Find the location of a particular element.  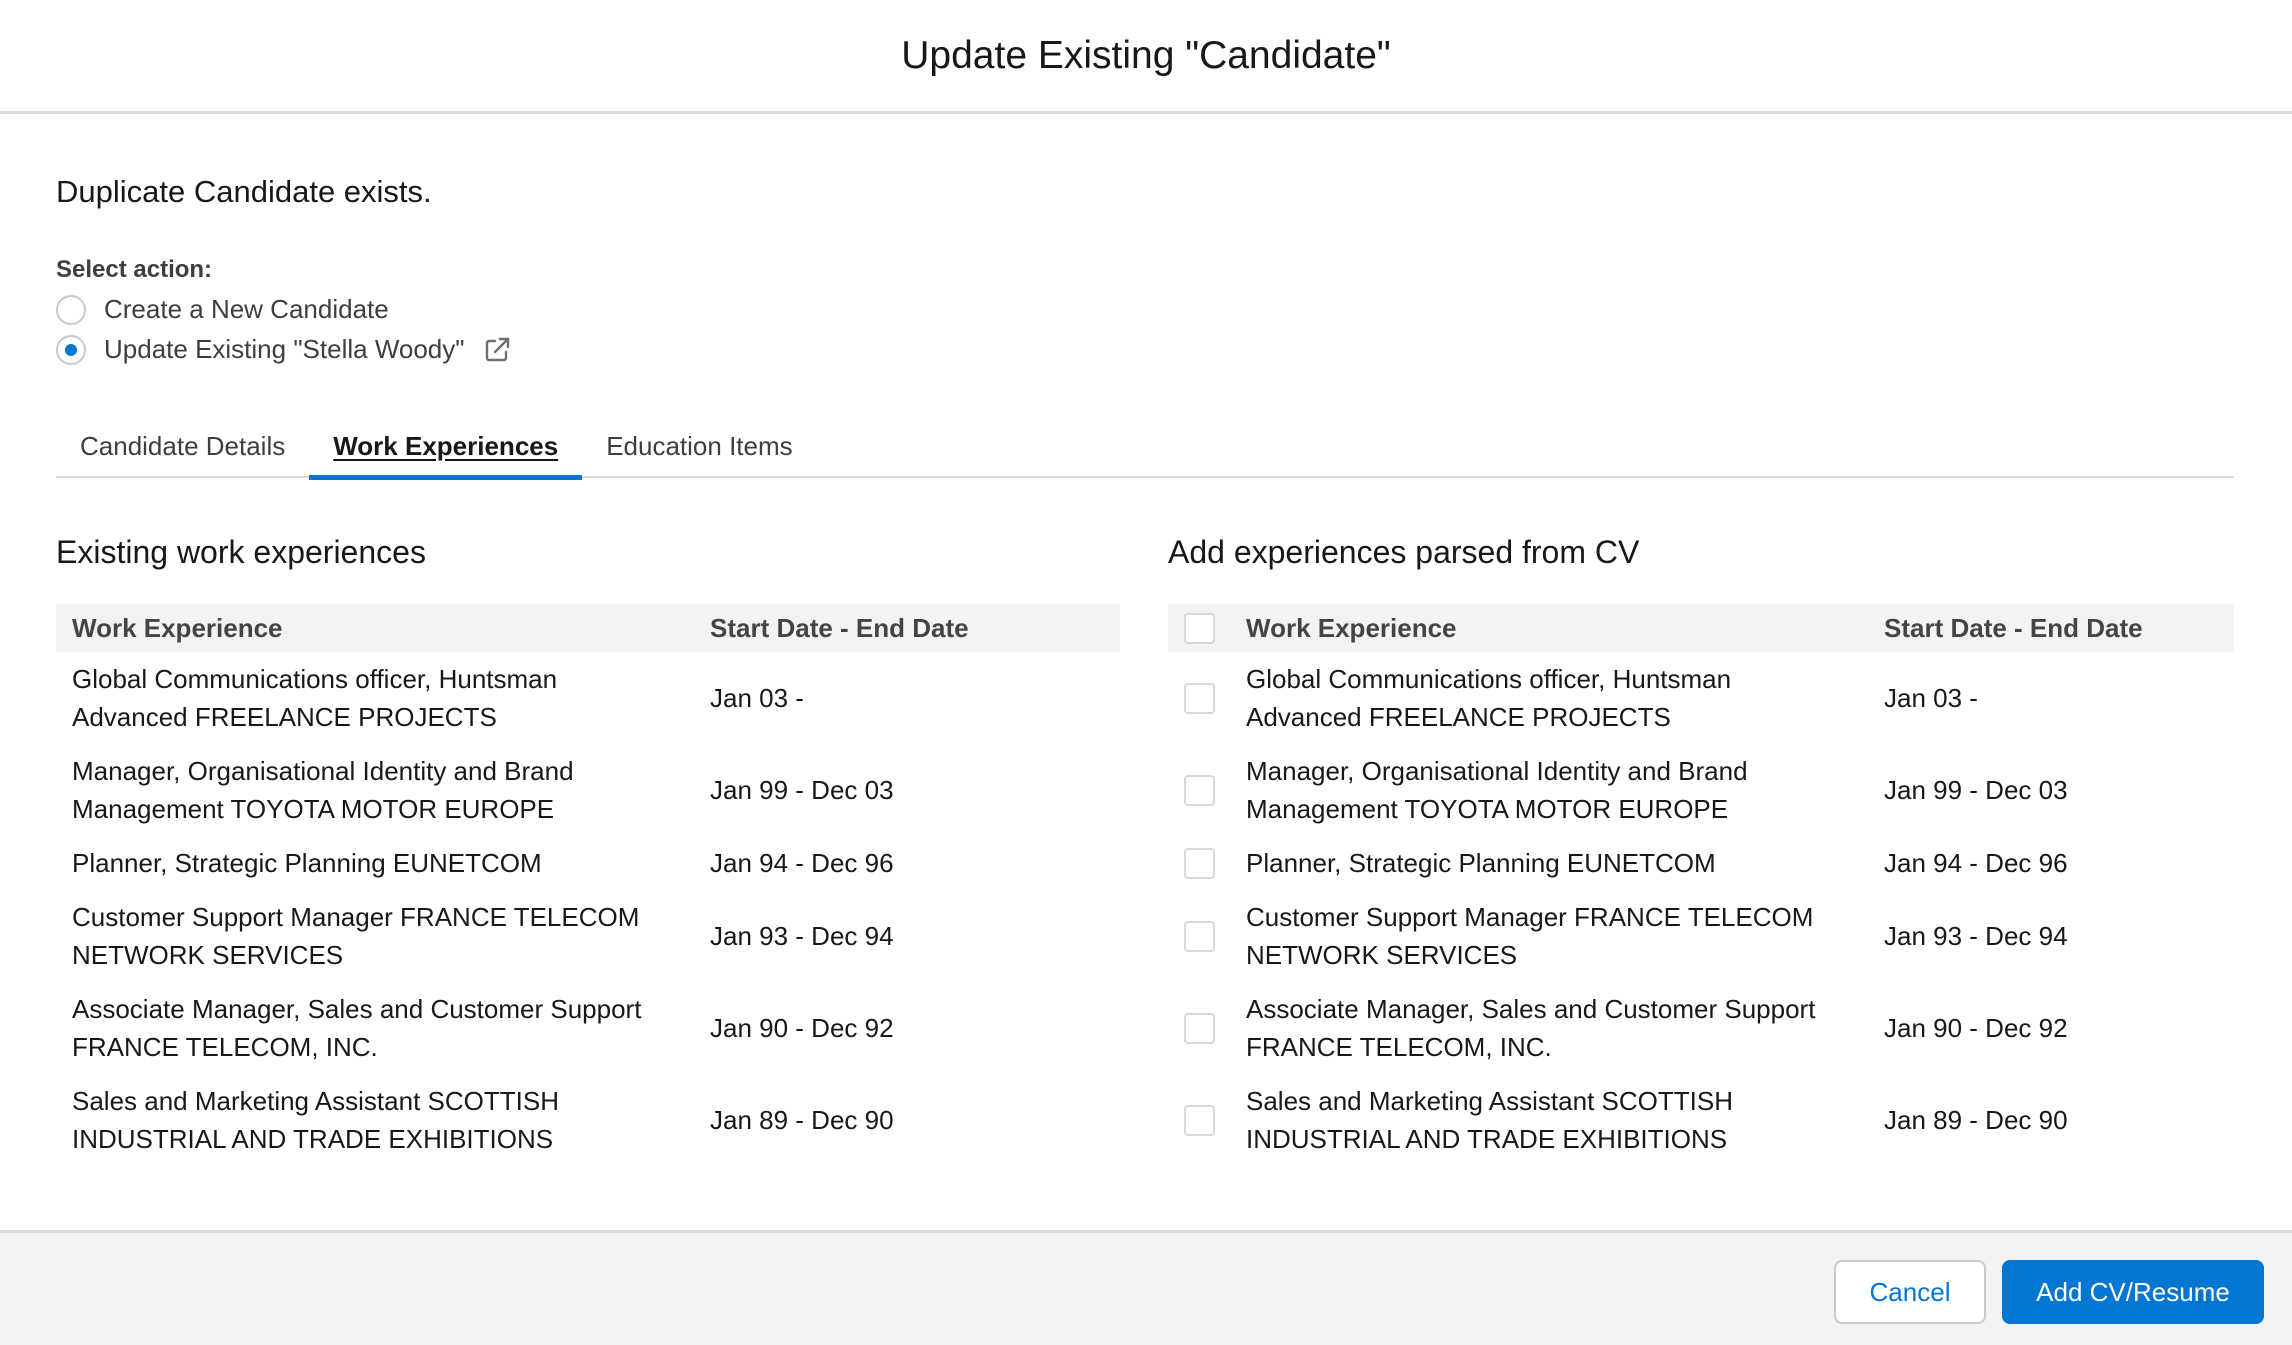

option-update-existing: Update Existing "Stella Woody" is located at coordinates (283, 349).